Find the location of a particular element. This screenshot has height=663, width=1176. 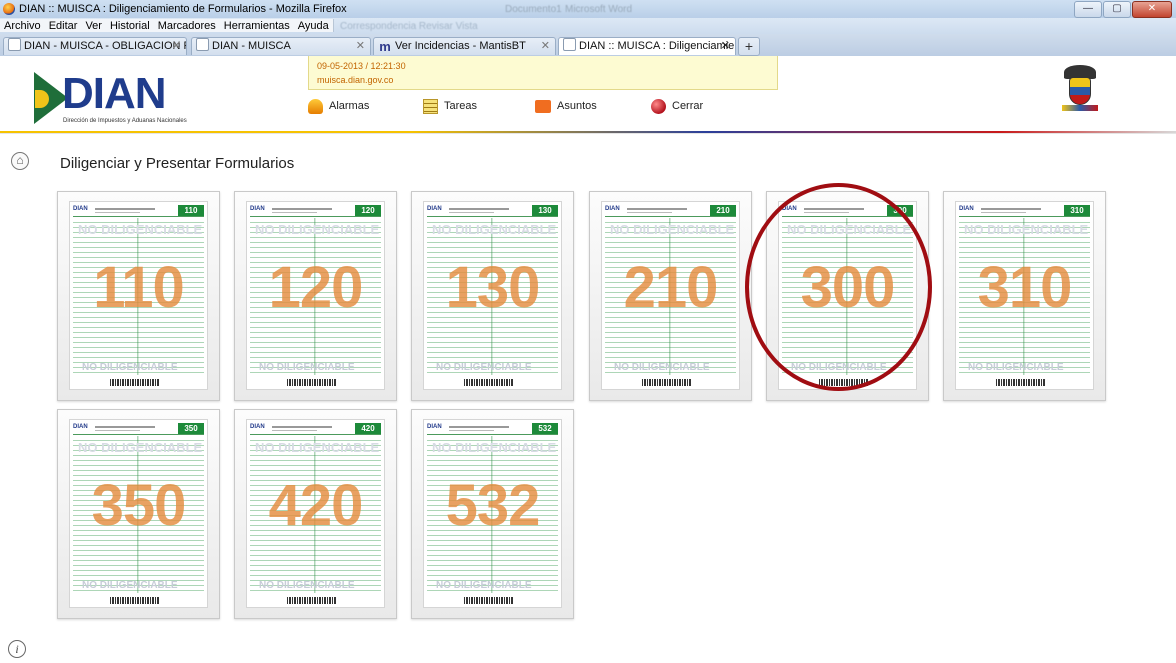

menu-historial: Historial is located at coordinates (130, 25).